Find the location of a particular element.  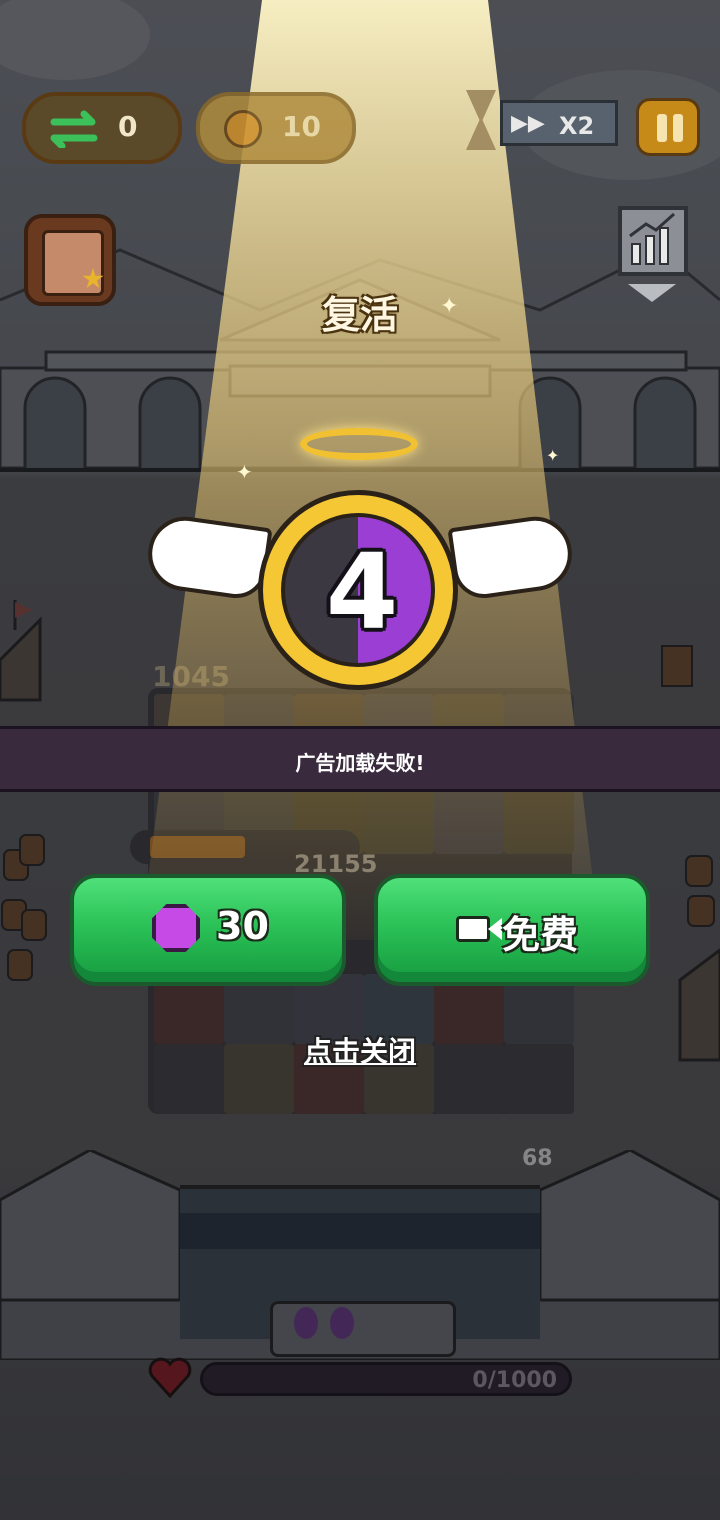

gem-cost-label: 30 is located at coordinates (242, 926).